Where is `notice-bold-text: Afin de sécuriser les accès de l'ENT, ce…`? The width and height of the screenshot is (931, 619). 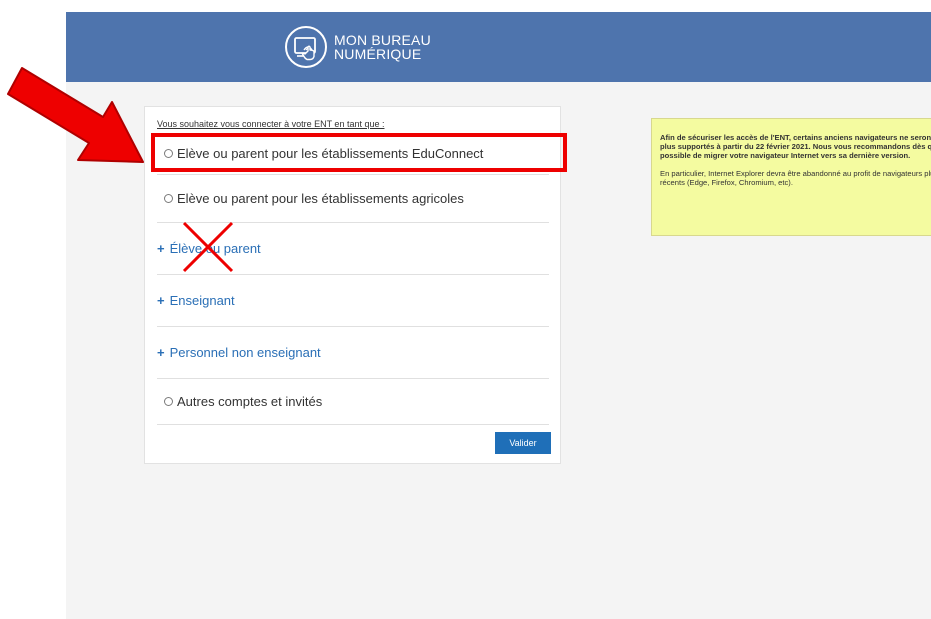
notice-bold-text: Afin de sécuriser les accès de l'ENT, ce… is located at coordinates (795, 146).